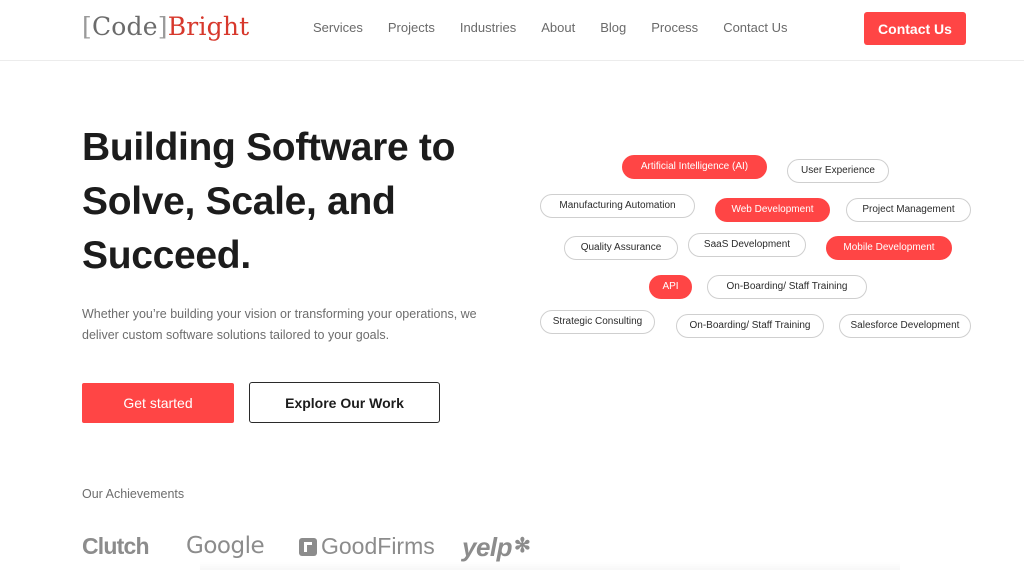  What do you see at coordinates (378, 546) in the screenshot?
I see `goodfirms-logo-text: GoodFirms` at bounding box center [378, 546].